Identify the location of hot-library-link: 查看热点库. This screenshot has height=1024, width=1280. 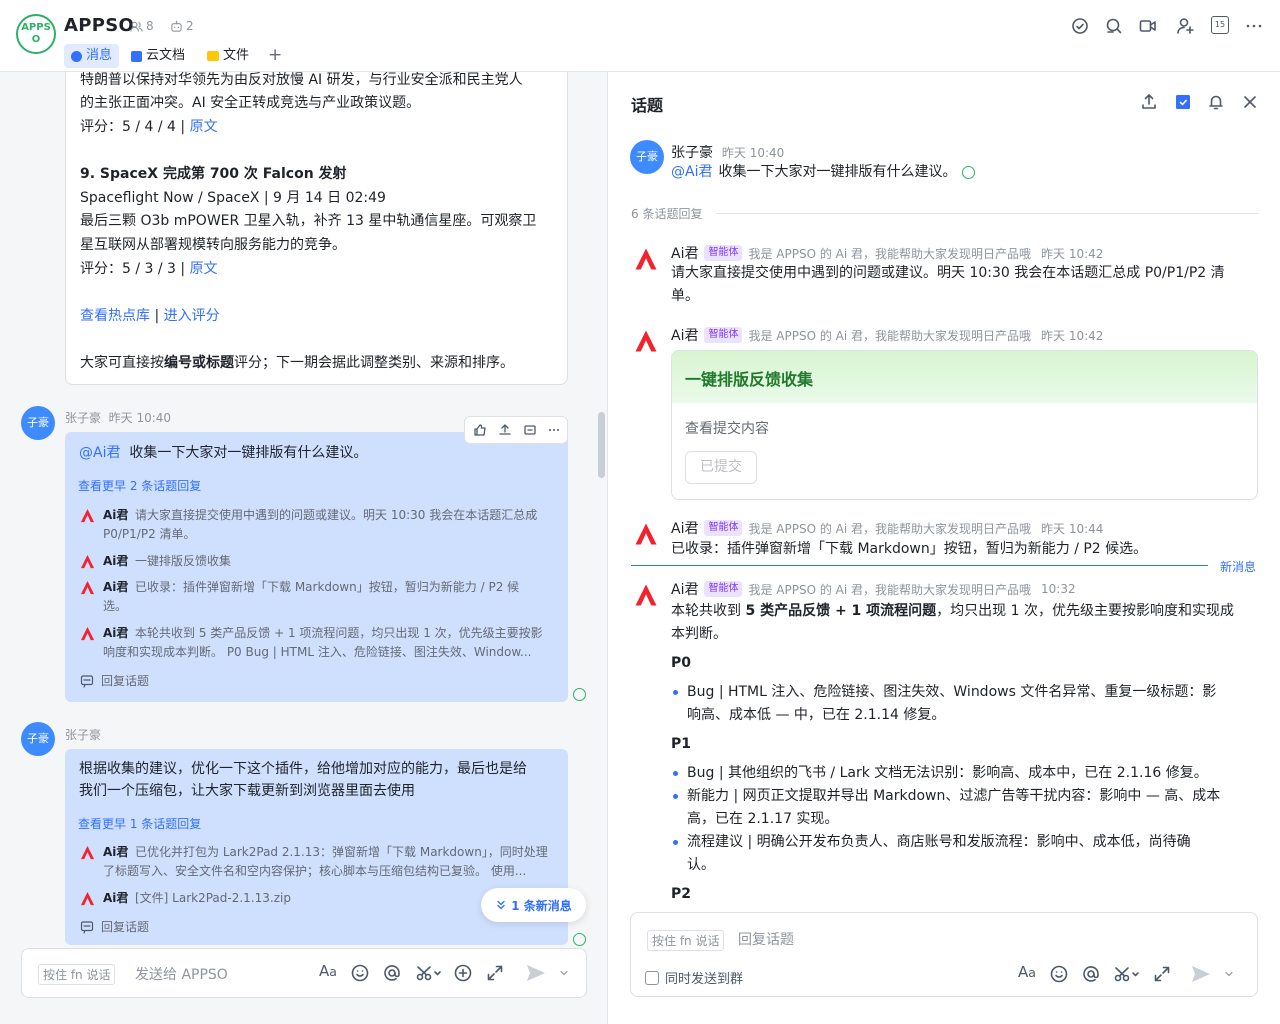
(115, 316).